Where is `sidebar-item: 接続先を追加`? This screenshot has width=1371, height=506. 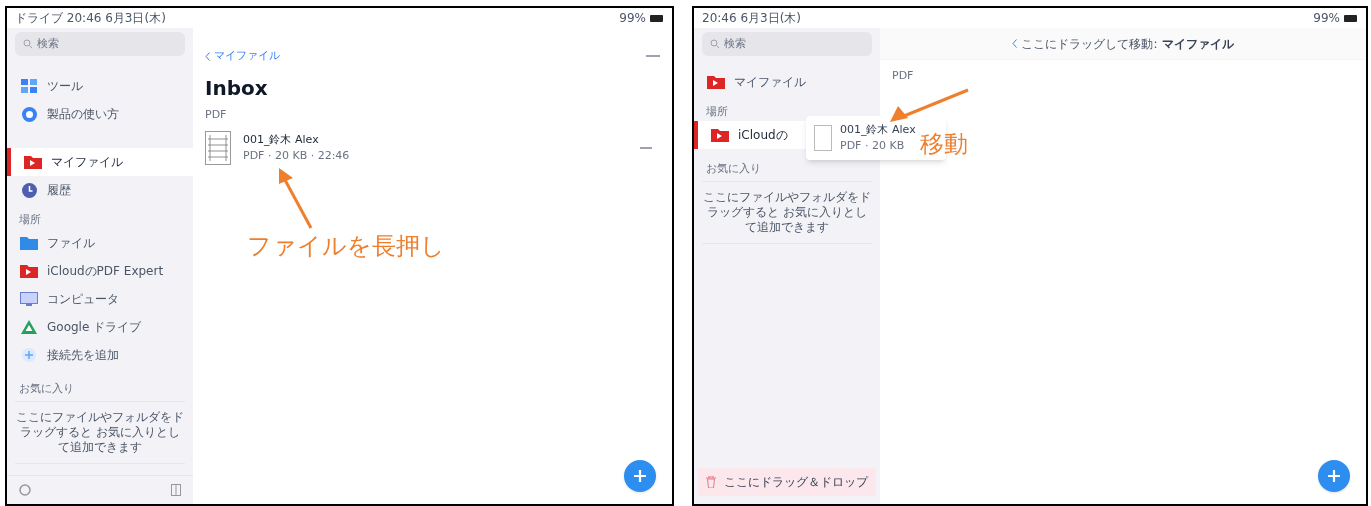 sidebar-item: 接続先を追加 is located at coordinates (100, 354).